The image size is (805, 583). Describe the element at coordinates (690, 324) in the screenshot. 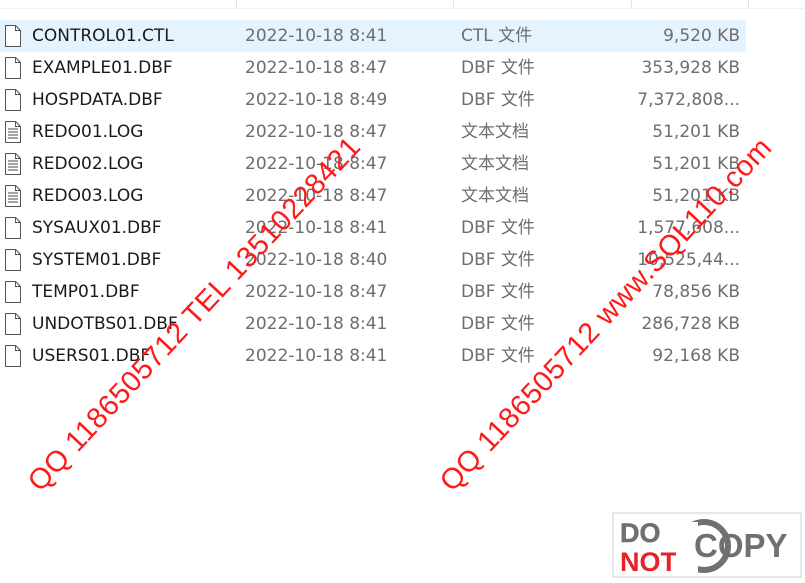

I see `file-size: 286,728 KB` at that location.